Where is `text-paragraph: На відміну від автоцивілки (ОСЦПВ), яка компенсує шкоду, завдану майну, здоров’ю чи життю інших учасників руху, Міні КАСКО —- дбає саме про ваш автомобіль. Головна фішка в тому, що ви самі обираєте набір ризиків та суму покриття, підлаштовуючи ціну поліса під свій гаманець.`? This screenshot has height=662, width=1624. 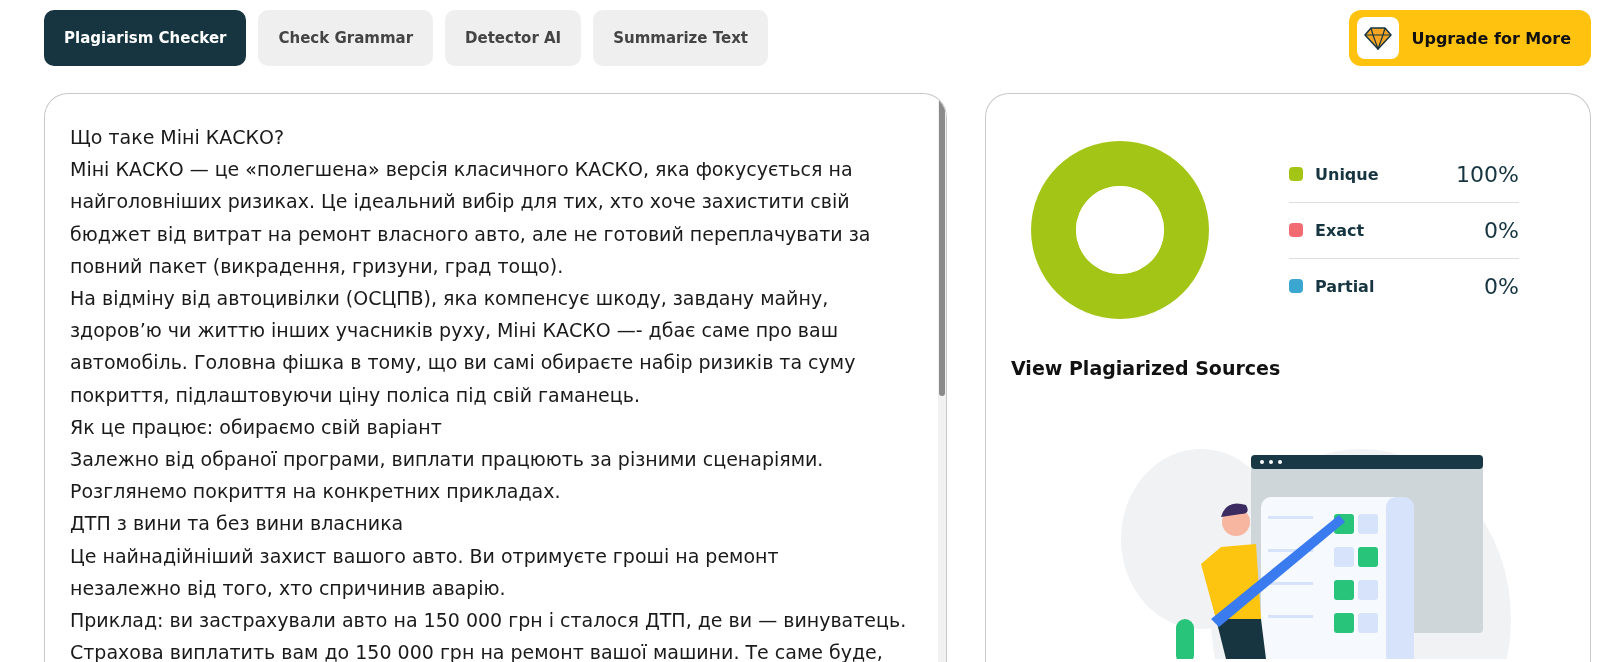 text-paragraph: На відміну від автоцивілки (ОСЦПВ), яка компенсує шкоду, завдану майну, здоров’ю чи життю інших учасників руху, Міні КАСКО —- дбає саме про ваш автомобіль. Головна фішка в тому, що ви самі обираєте набір ризиків та суму покриття, підлаштовуючи ціну поліса під свій гаманець. is located at coordinates (463, 347).